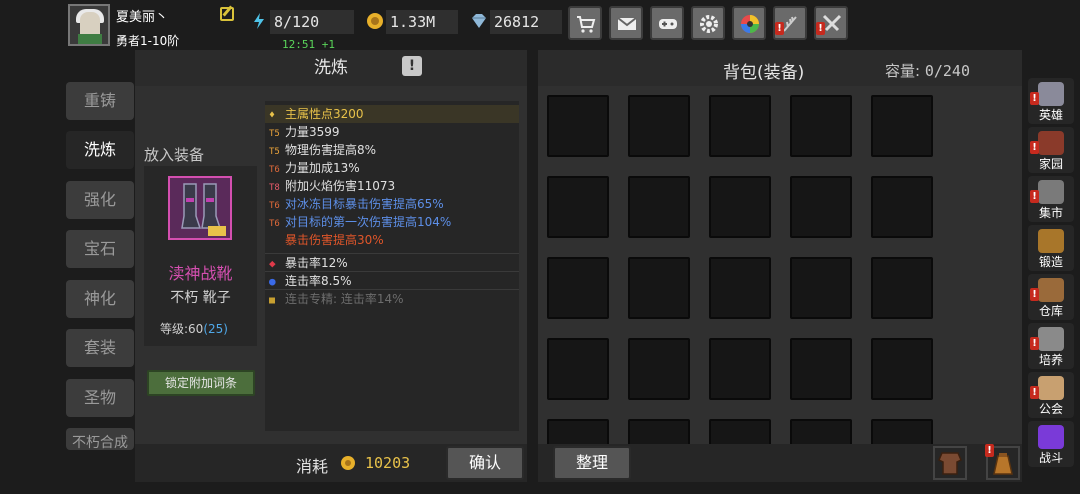 This screenshot has height=494, width=1080. Describe the element at coordinates (667, 23) in the screenshot. I see `gamepad-button` at that location.